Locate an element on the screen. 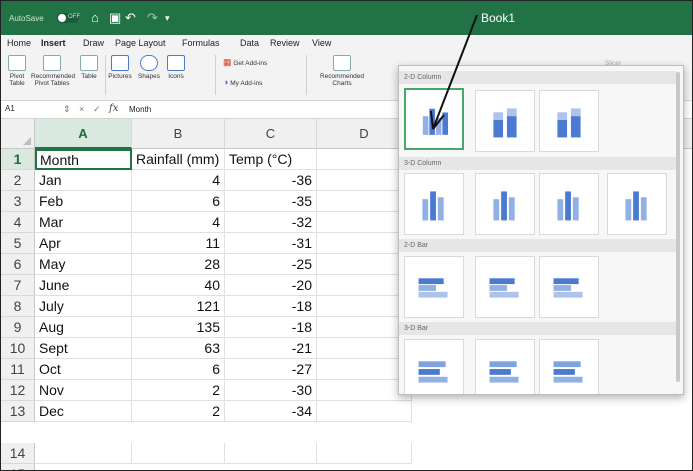 The image size is (693, 471). cell-a1: Month is located at coordinates (83, 159).